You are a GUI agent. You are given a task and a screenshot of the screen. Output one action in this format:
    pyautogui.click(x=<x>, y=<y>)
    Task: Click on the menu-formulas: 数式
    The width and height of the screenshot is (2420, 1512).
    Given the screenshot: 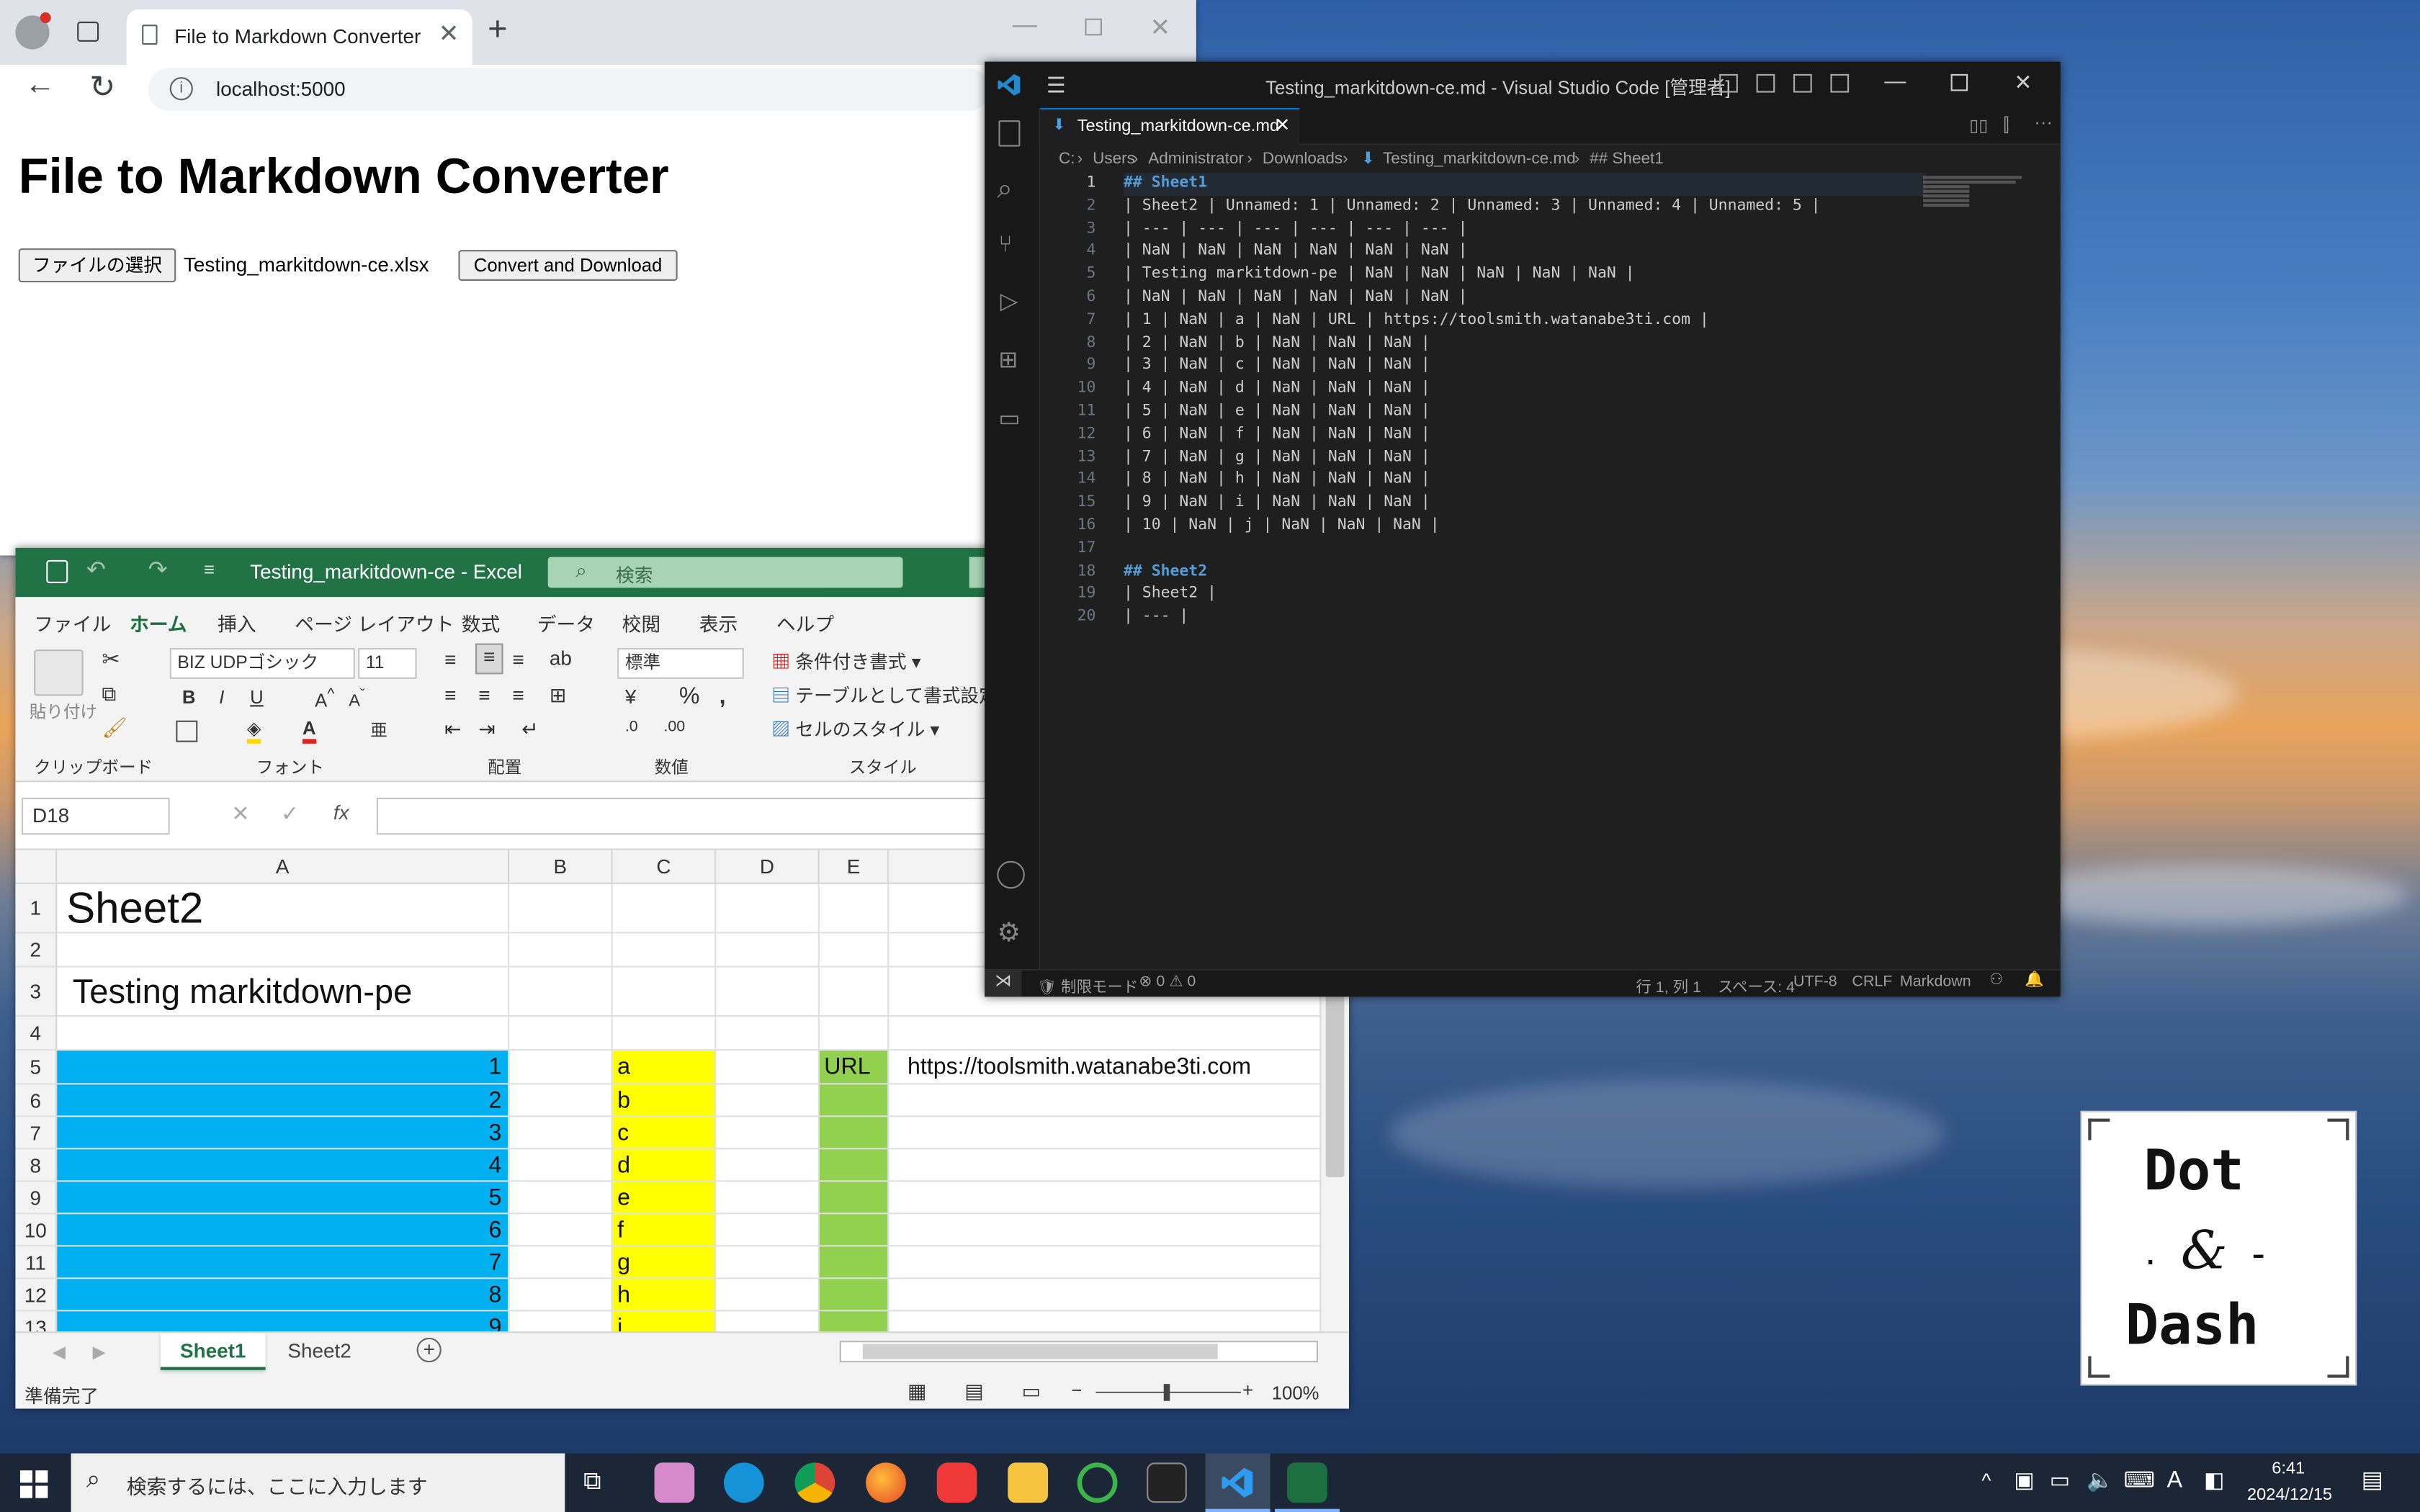 What is the action you would take?
    pyautogui.click(x=481, y=622)
    